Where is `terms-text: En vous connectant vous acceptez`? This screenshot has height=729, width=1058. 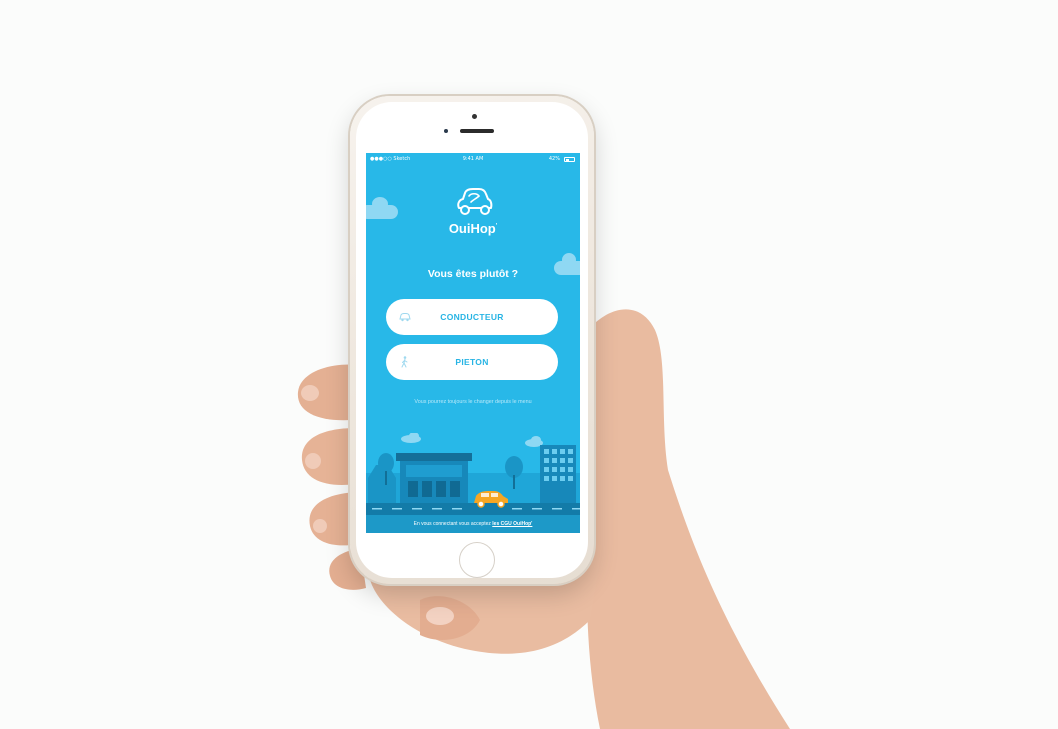
terms-text: En vous connectant vous acceptez is located at coordinates (452, 524).